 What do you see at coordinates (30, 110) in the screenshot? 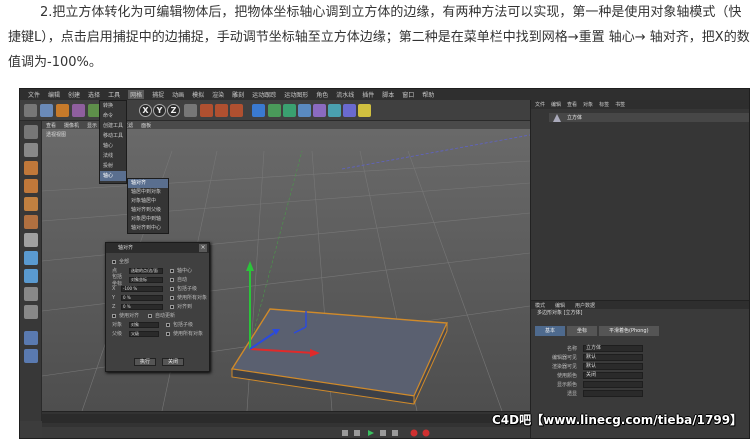
I see `undo-icon` at bounding box center [30, 110].